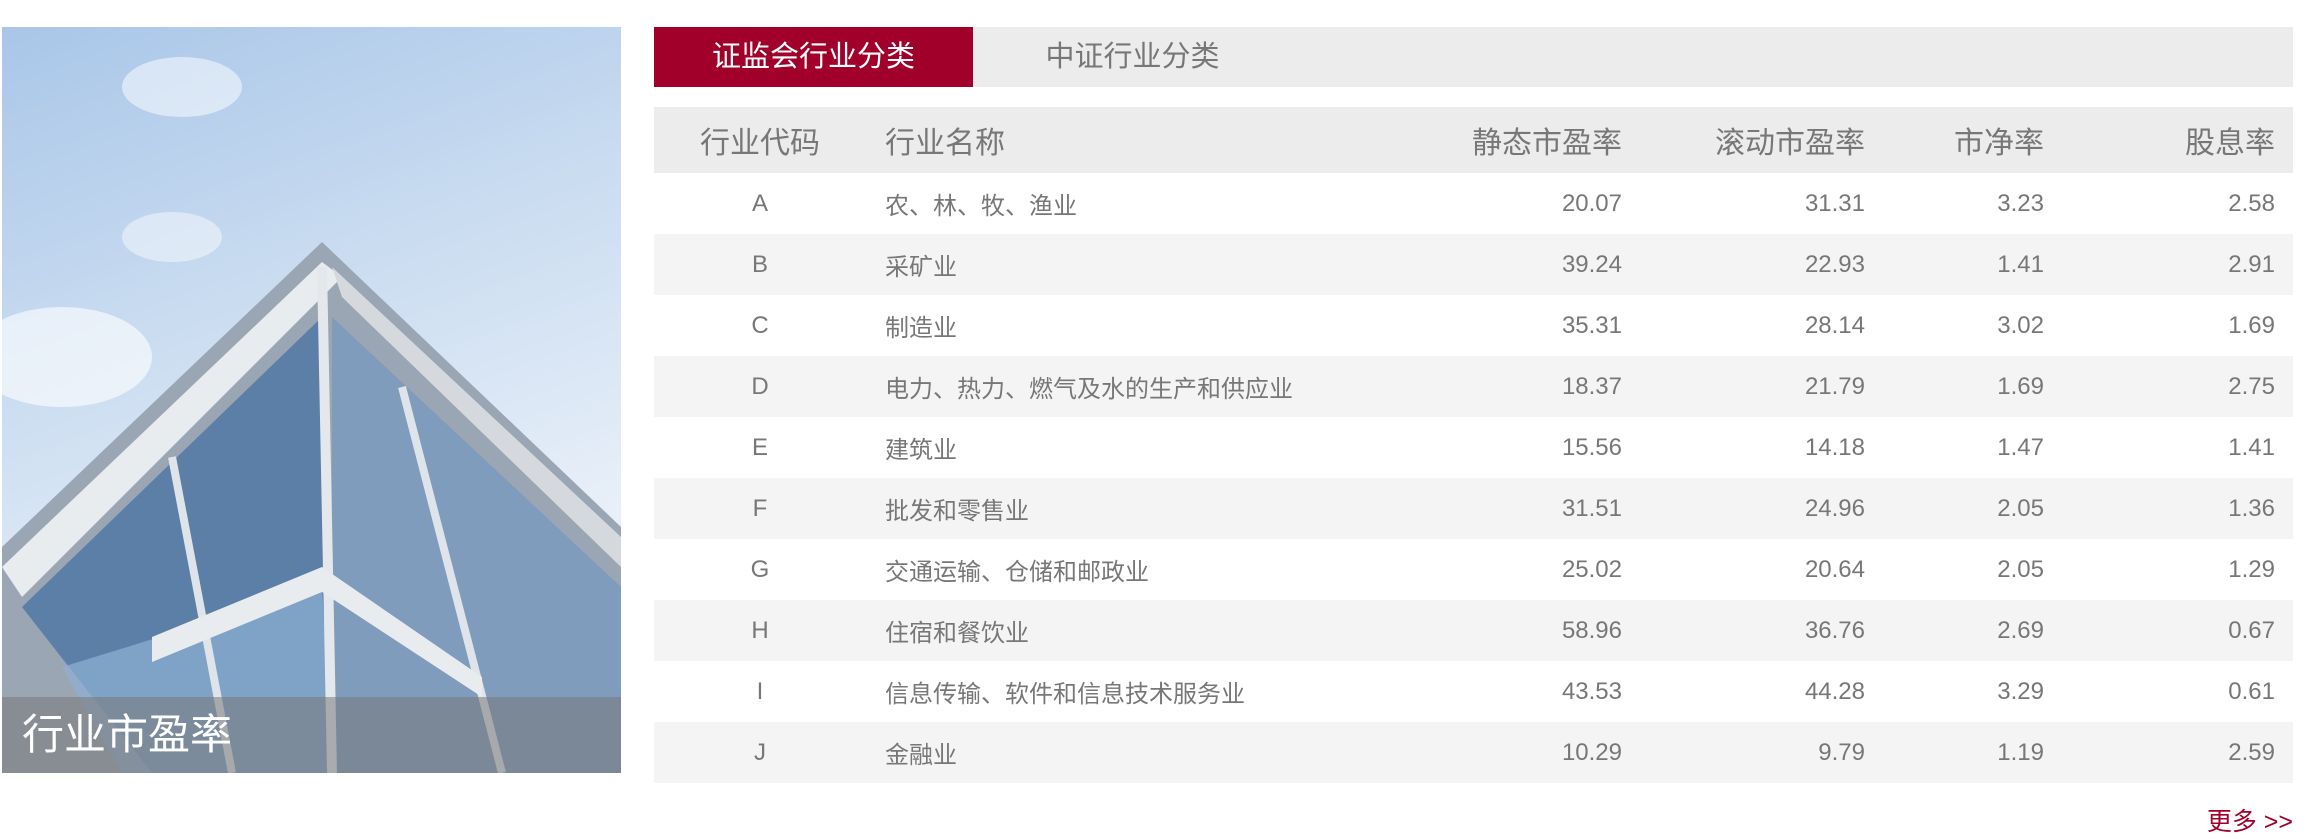 The width and height of the screenshot is (2324, 838). What do you see at coordinates (1591, 447) in the screenshot?
I see `cell-static-pe: 15.56` at bounding box center [1591, 447].